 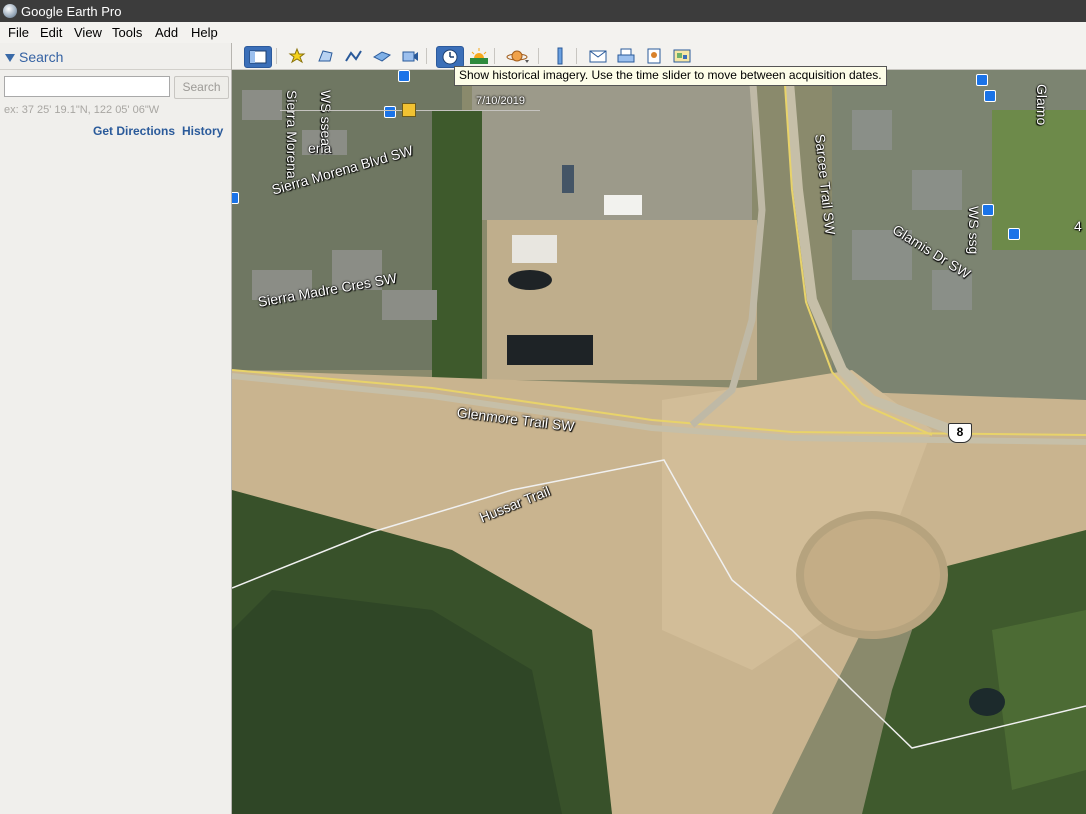 What do you see at coordinates (127, 32) in the screenshot?
I see `menu-tools: Tools` at bounding box center [127, 32].